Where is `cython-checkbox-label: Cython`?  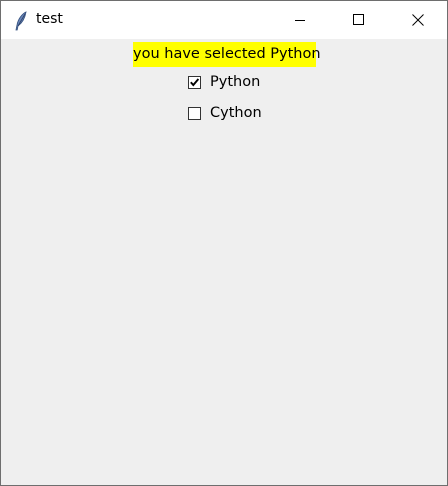 cython-checkbox-label: Cython is located at coordinates (236, 113).